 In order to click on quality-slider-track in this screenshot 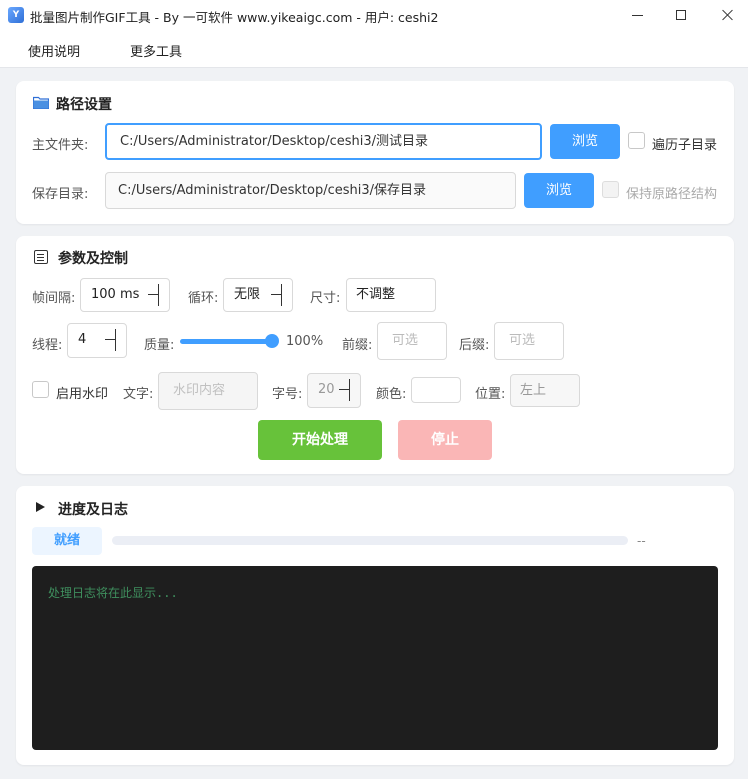, I will do `click(226, 341)`.